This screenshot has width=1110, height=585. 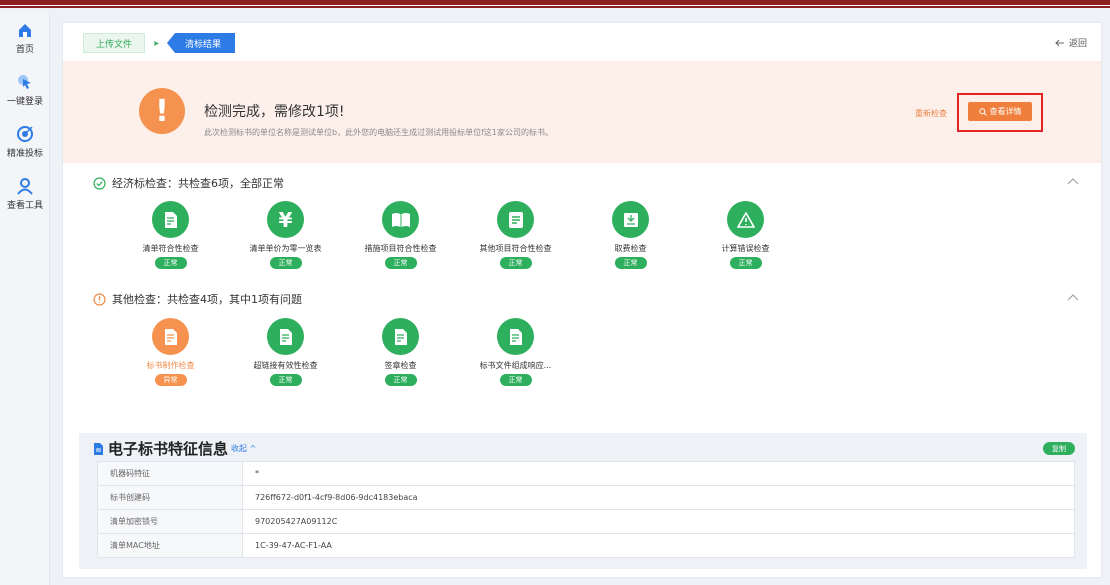 What do you see at coordinates (25, 186) in the screenshot?
I see `user-search-icon` at bounding box center [25, 186].